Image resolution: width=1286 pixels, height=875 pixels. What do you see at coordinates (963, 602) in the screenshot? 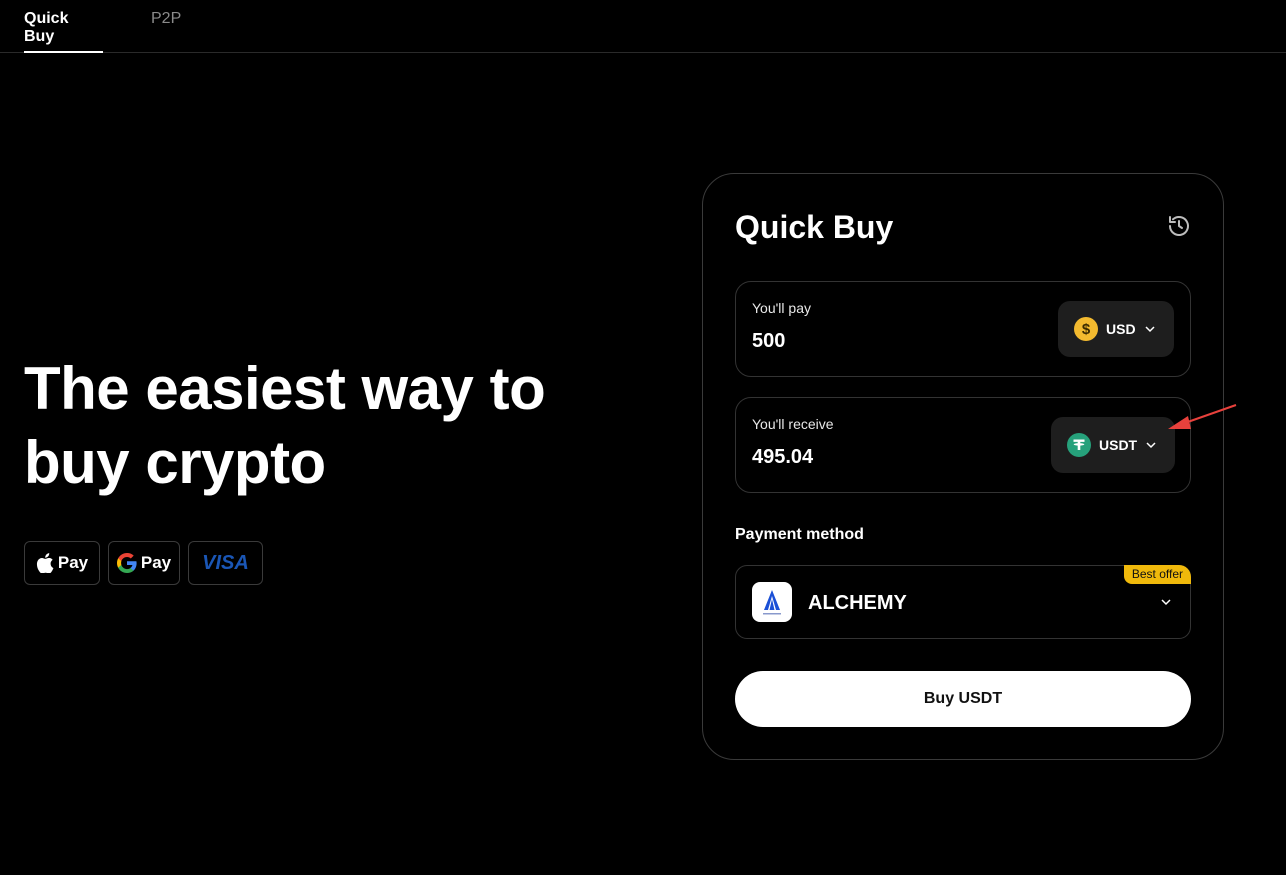
I see `payment-method-select: ALCHEMY Best offer` at bounding box center [963, 602].